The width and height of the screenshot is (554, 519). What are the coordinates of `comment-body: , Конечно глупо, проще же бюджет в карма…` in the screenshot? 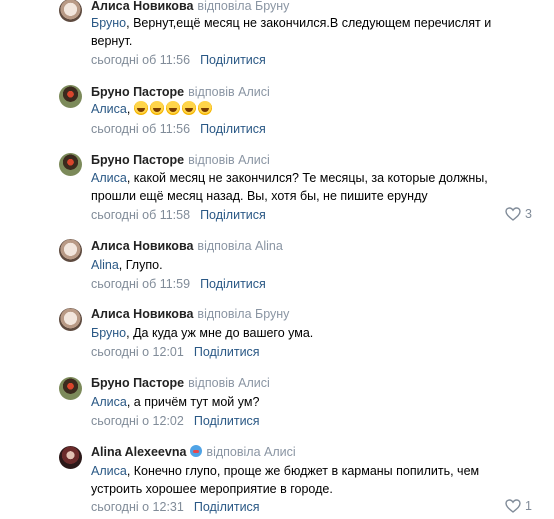 It's located at (285, 480).